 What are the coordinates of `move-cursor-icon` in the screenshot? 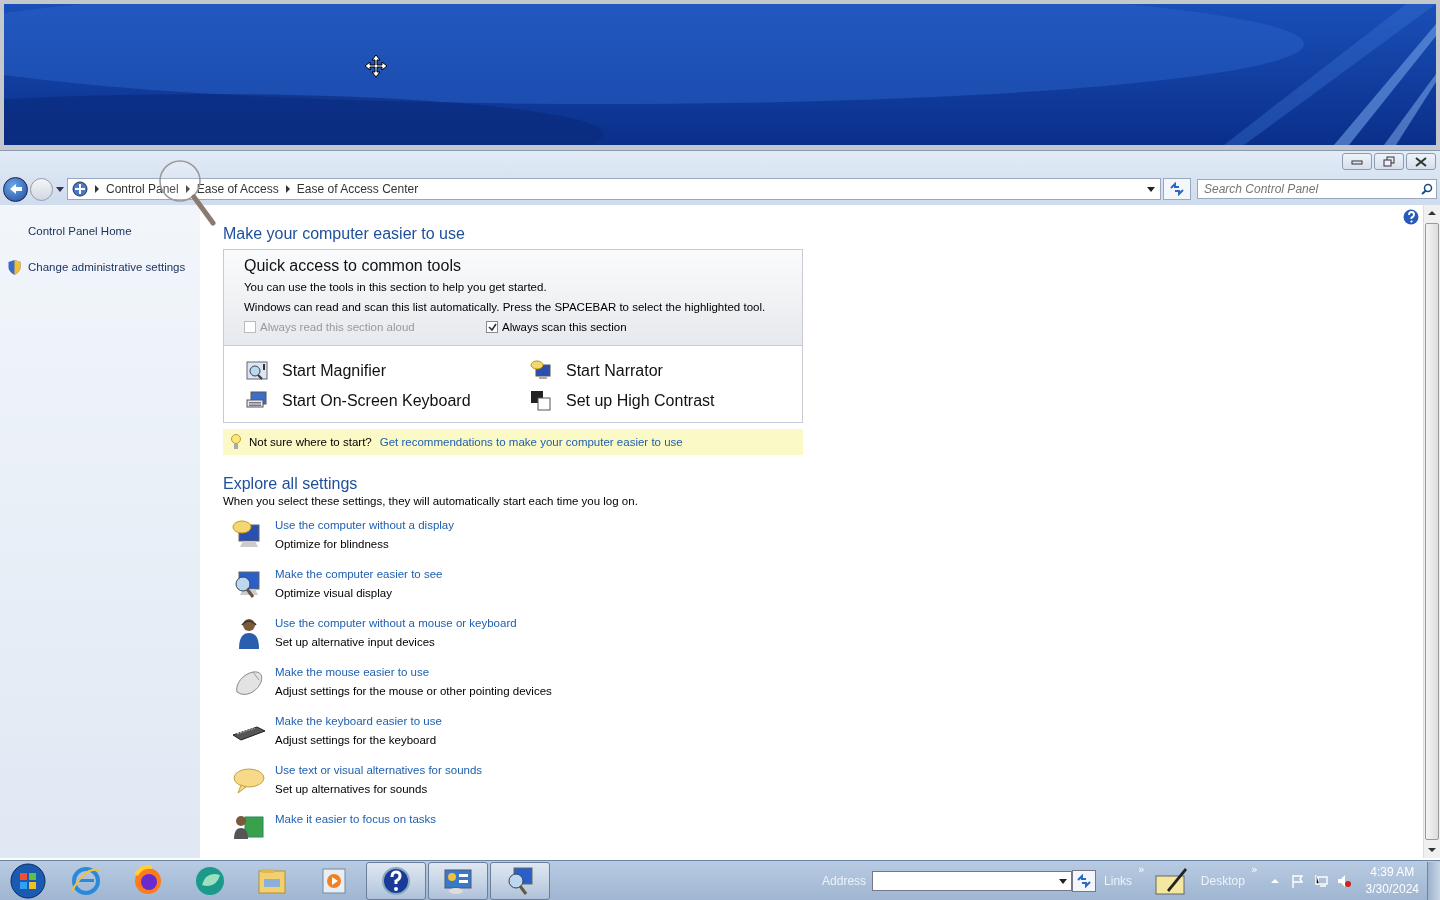 It's located at (376, 66).